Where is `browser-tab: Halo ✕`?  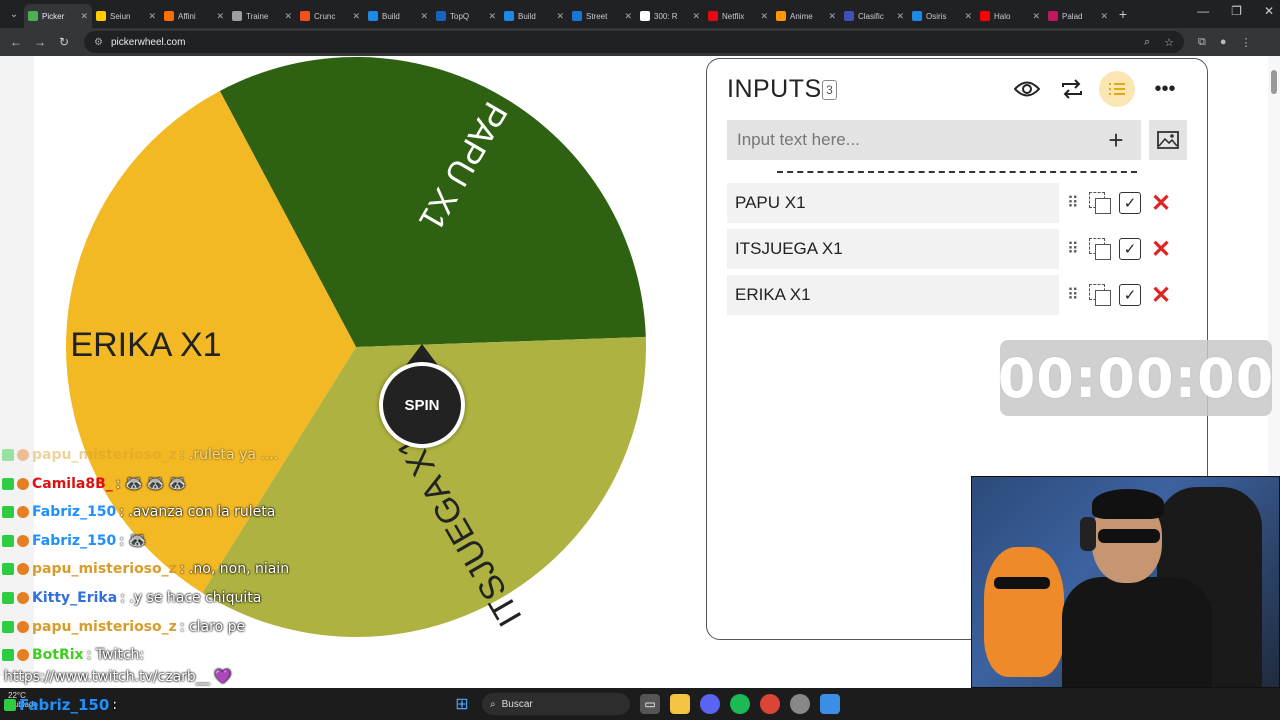
browser-tab: Halo ✕ is located at coordinates (1010, 16).